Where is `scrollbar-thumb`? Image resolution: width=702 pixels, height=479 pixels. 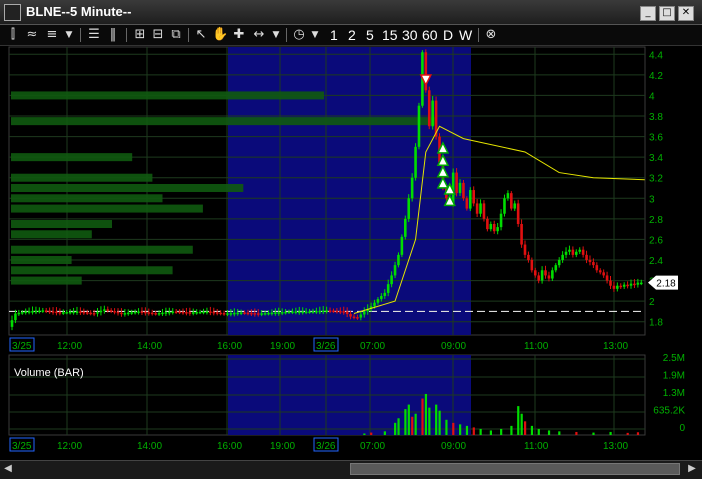 scrollbar-thumb is located at coordinates (515, 469).